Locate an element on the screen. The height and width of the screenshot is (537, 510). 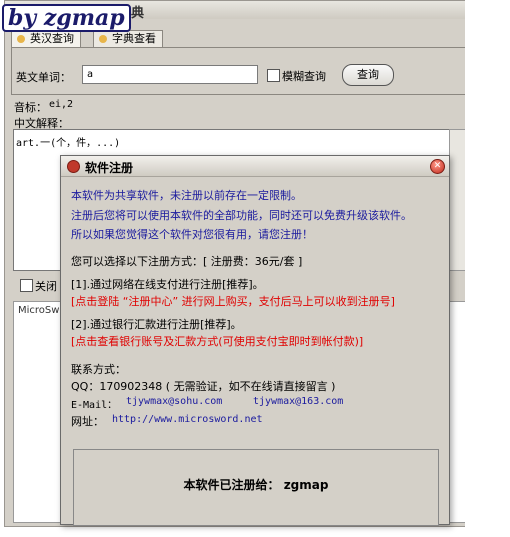
method-1: [1].通过网络在线支付进行注册[推荐]。 is located at coordinates (167, 284).